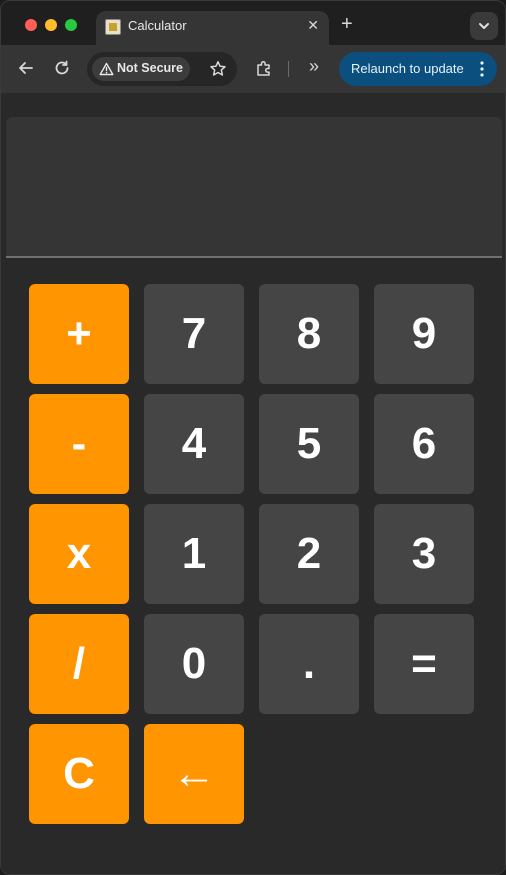 This screenshot has width=506, height=875. I want to click on extensions-overflow-button: », so click(314, 66).